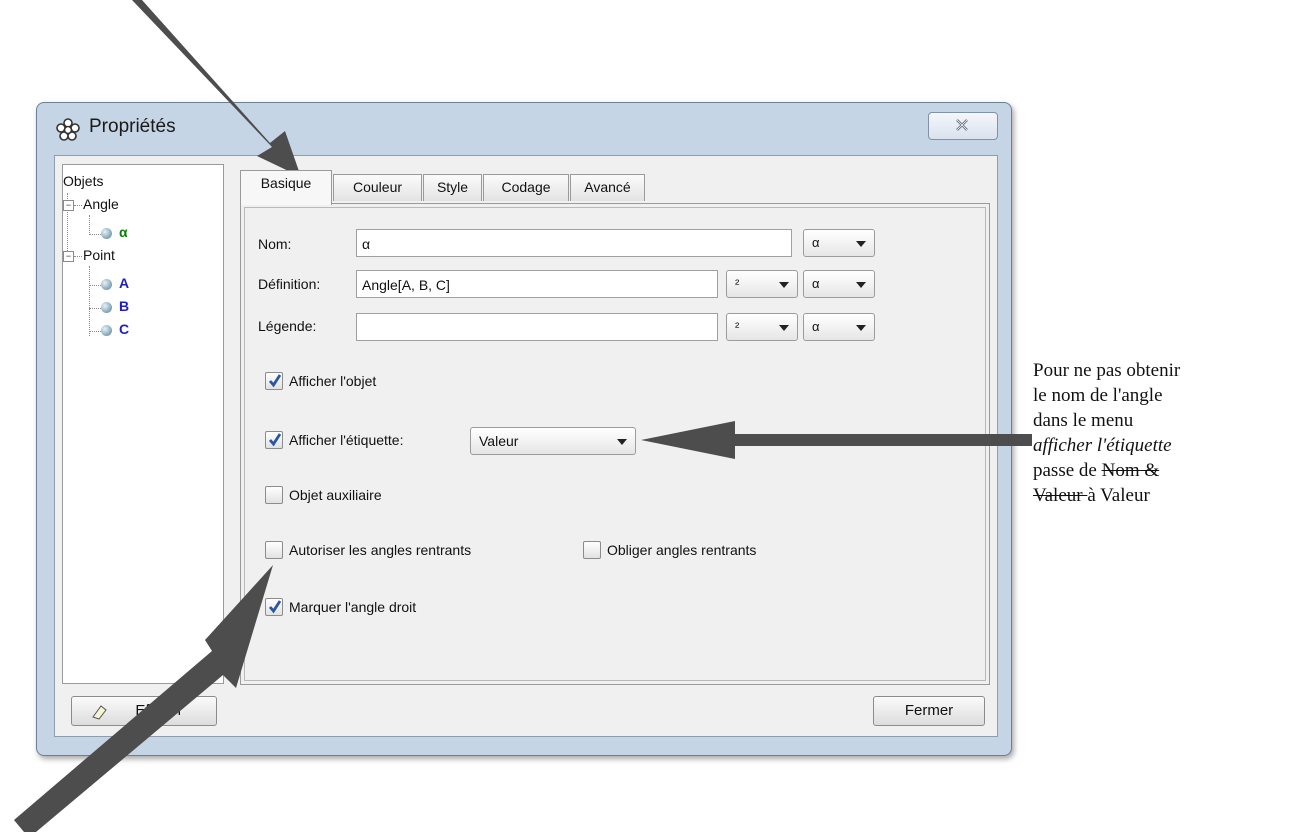 Image resolution: width=1298 pixels, height=832 pixels. What do you see at coordinates (1130, 470) in the screenshot?
I see `annotation-line5-struck: Nom &` at bounding box center [1130, 470].